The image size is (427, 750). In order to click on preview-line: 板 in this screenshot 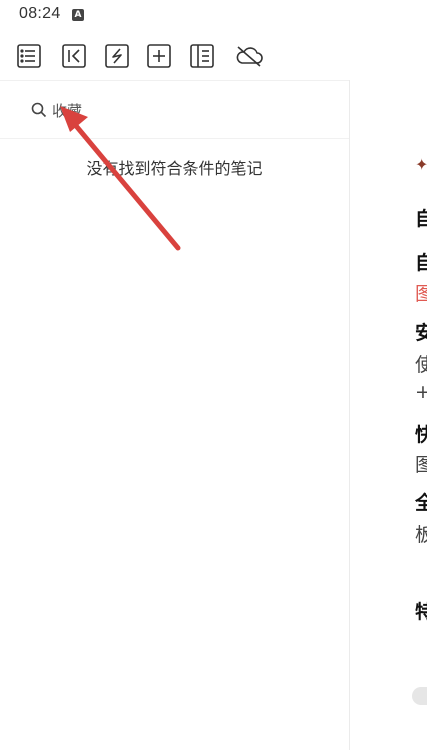, I will do `click(421, 535)`.